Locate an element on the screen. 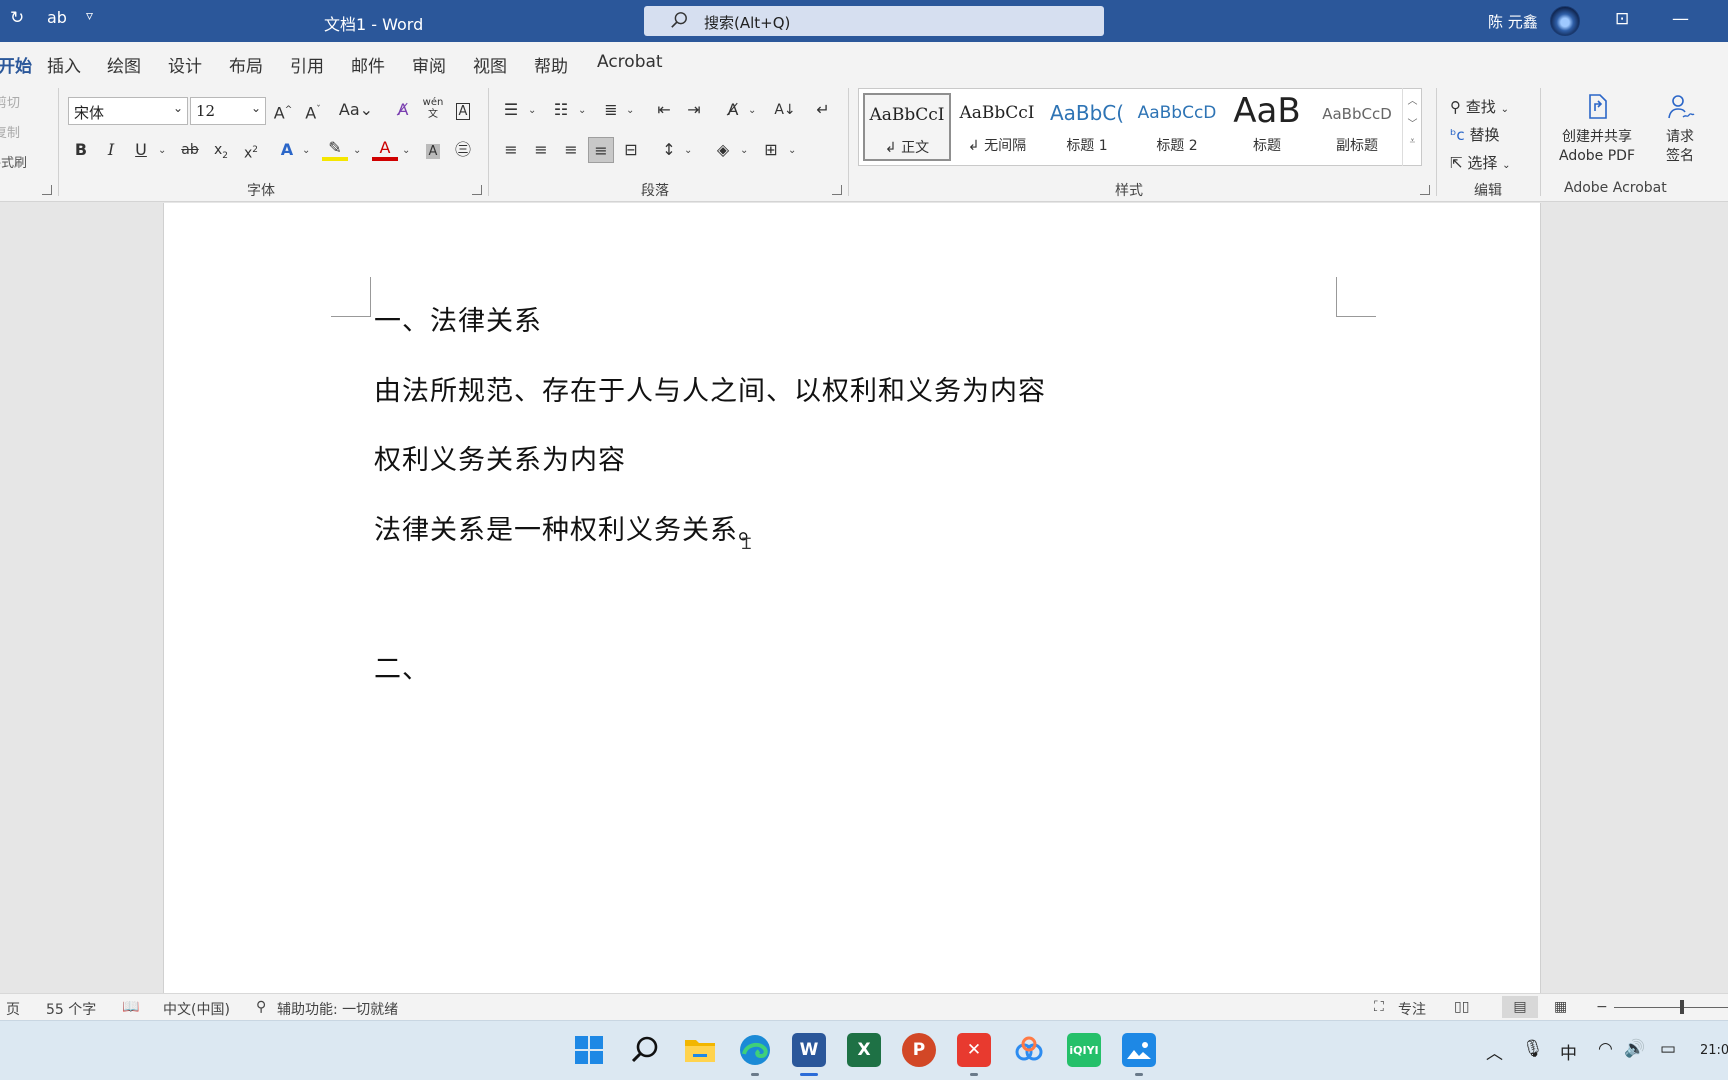 This screenshot has width=1728, height=1080. font-size-combo: 12 ⌄ is located at coordinates (228, 111).